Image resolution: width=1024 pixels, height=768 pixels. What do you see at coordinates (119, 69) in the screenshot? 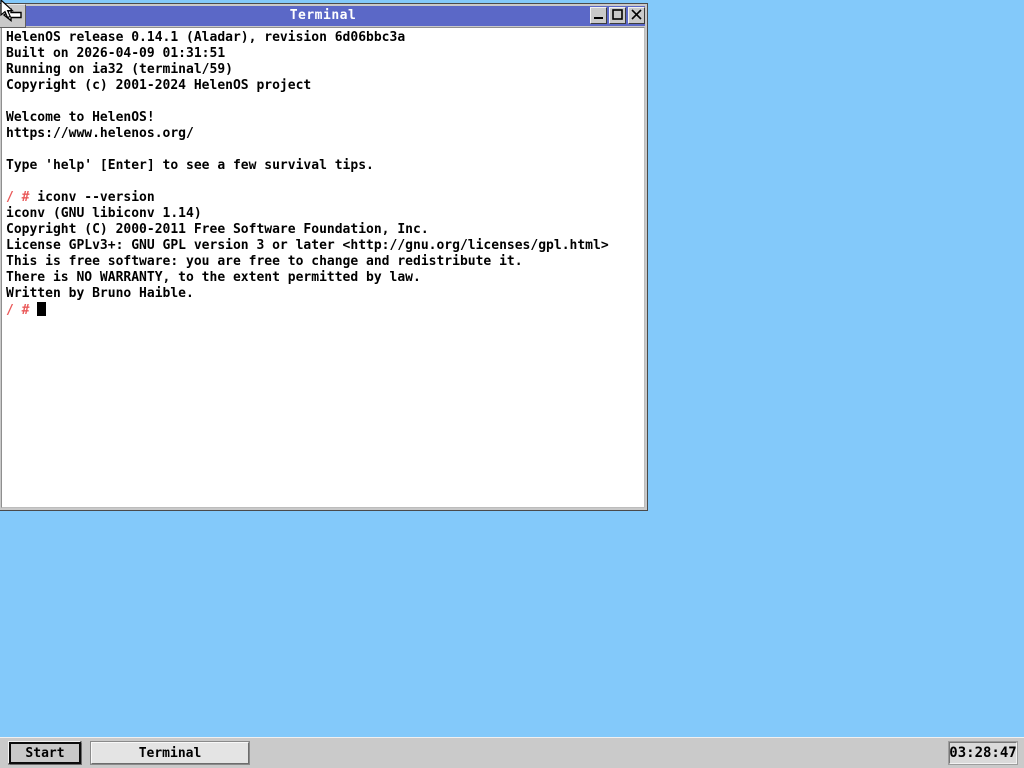
I see `terminal-line: Running on ia32 (terminal/59)` at bounding box center [119, 69].